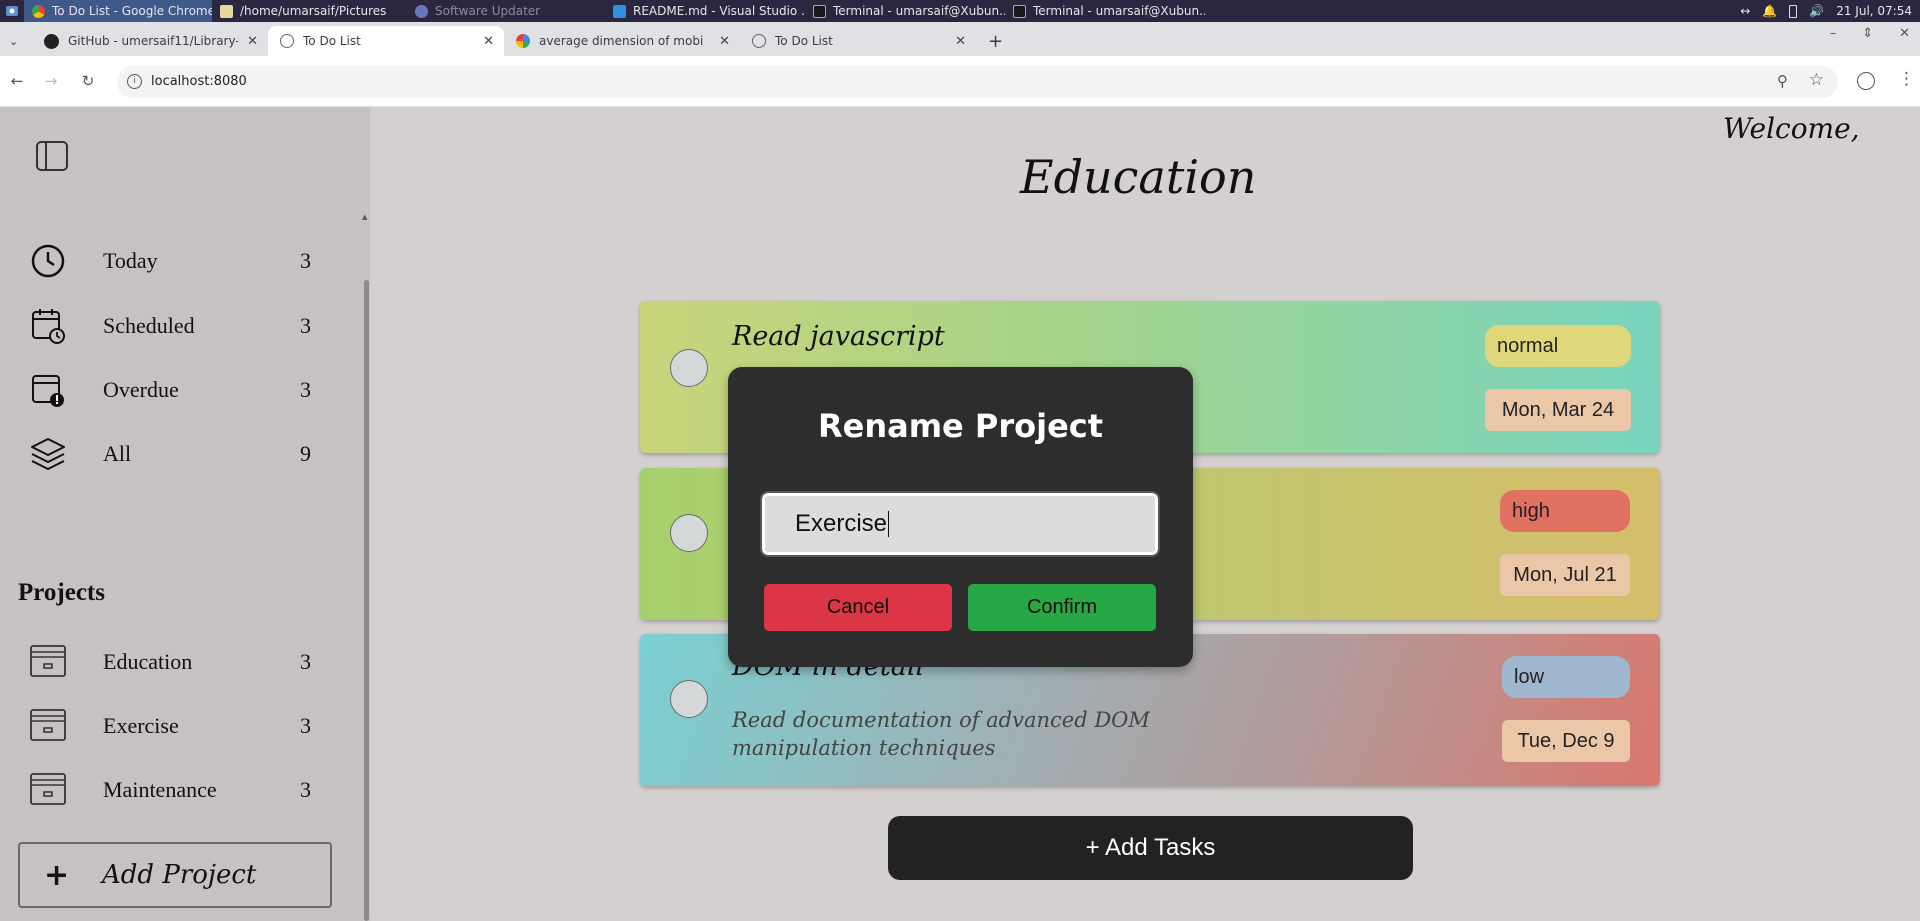  I want to click on sidebar-item-scheduled: Scheduled 3, so click(176, 326).